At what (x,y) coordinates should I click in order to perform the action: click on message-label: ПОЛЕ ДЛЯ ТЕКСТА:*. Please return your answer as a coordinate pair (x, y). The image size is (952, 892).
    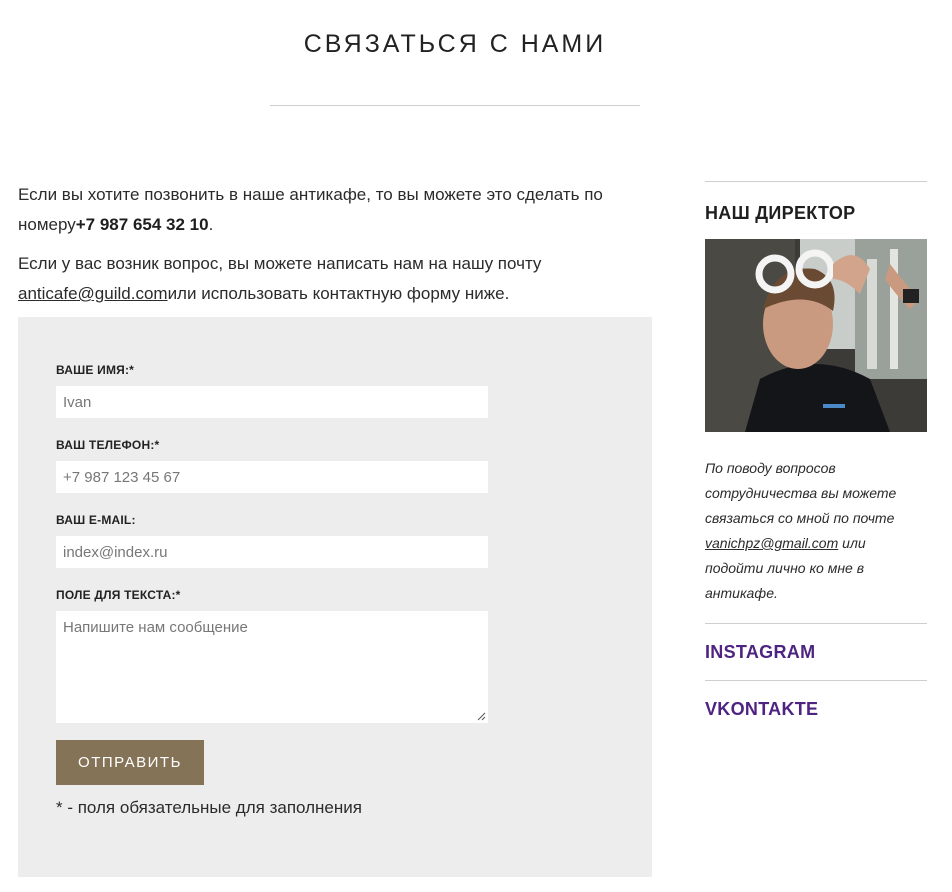
    Looking at the image, I should click on (118, 595).